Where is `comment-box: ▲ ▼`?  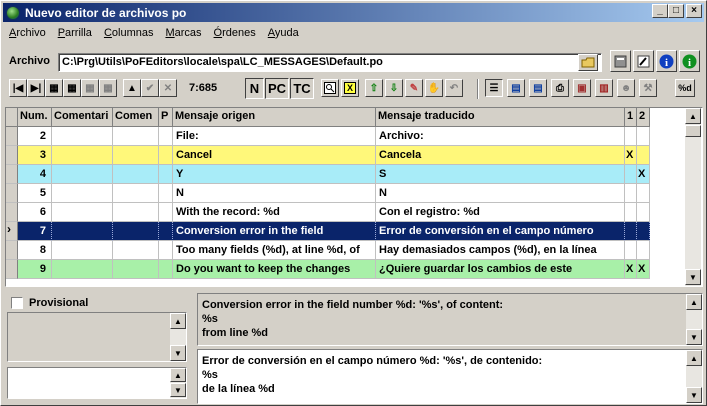
comment-box: ▲ ▼ is located at coordinates (97, 337).